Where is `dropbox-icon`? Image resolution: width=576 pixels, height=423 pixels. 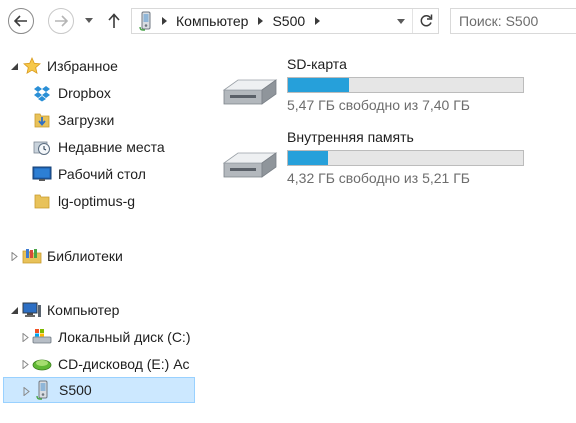
dropbox-icon is located at coordinates (42, 93).